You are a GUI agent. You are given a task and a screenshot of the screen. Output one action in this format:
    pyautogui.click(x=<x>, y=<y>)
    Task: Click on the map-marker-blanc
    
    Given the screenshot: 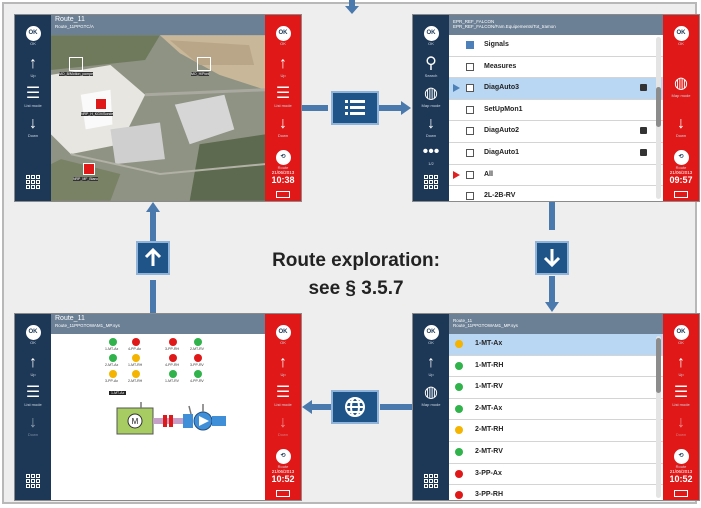 What is the action you would take?
    pyautogui.click(x=89, y=169)
    